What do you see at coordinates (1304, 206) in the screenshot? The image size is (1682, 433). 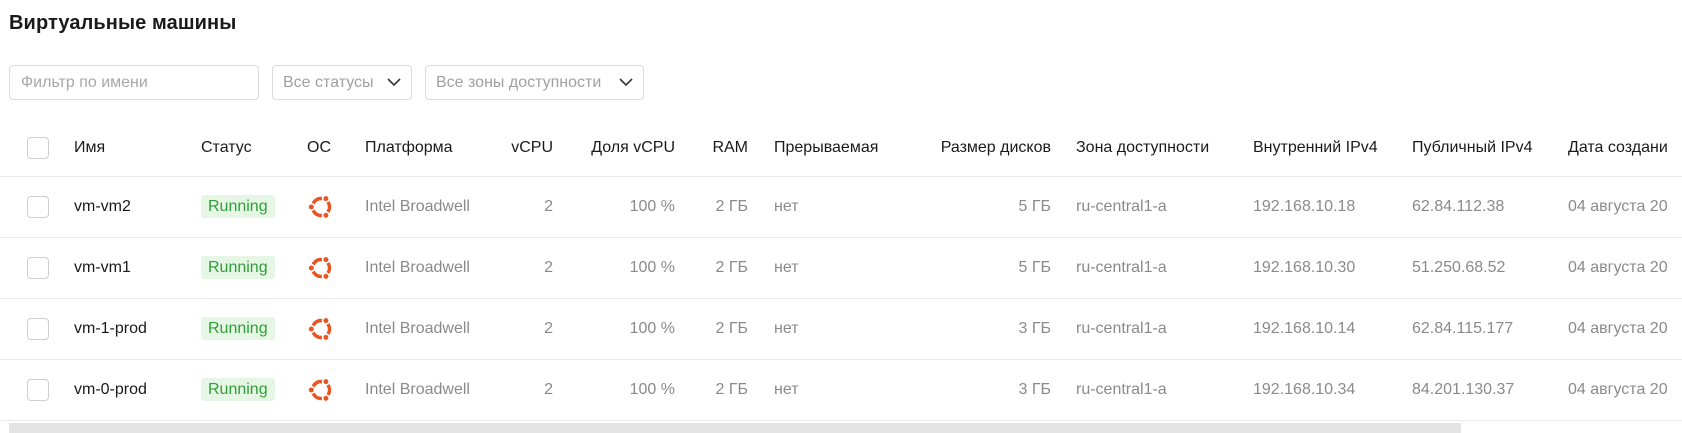 I see `internal-ip-cell: 192.168.10.18` at bounding box center [1304, 206].